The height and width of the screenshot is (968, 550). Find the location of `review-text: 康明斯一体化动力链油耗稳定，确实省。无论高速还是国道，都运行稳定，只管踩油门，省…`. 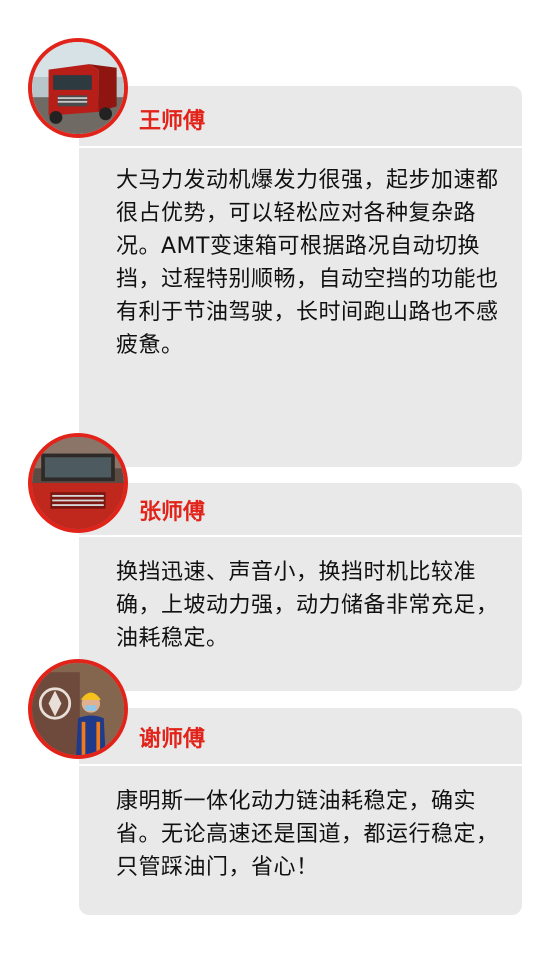

review-text: 康明斯一体化动力链油耗稳定，确实省。无论高速还是国道，都运行稳定，只管踩油门，省… is located at coordinates (307, 834).